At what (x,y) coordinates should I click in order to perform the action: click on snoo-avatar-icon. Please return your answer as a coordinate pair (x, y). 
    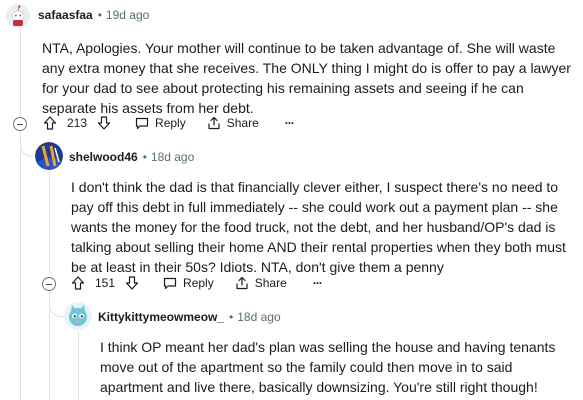
    Looking at the image, I should click on (18, 16).